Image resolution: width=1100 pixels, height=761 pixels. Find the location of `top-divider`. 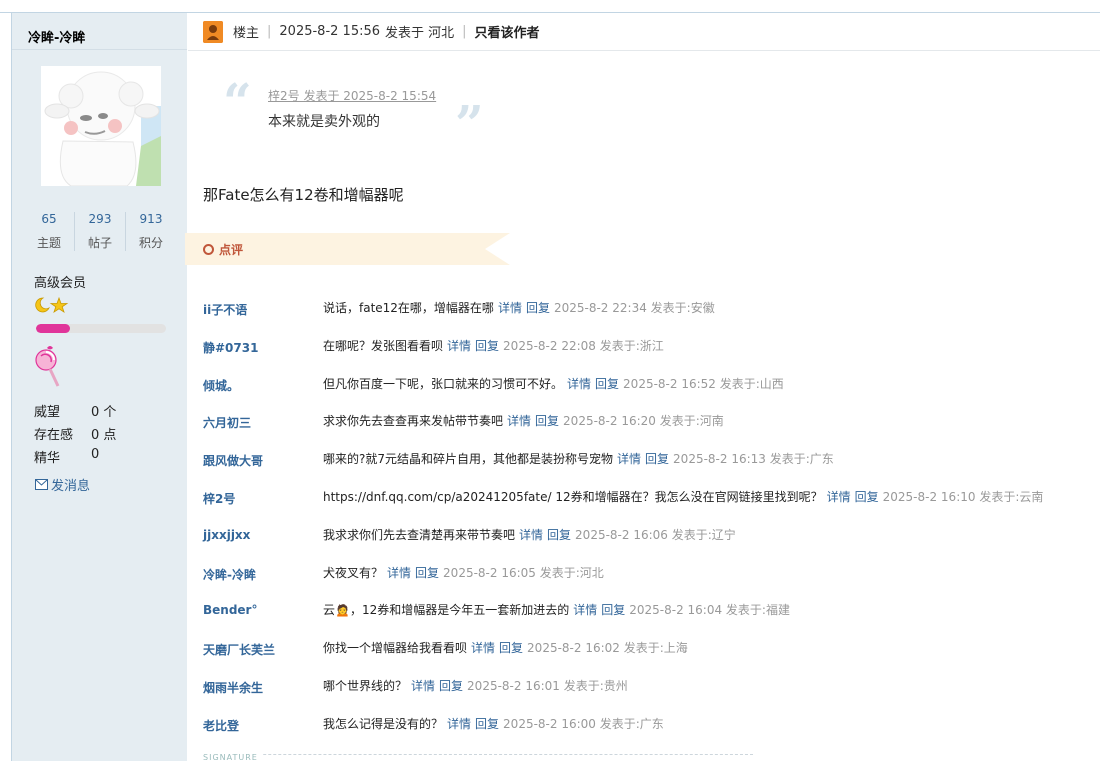

top-divider is located at coordinates (550, 6).